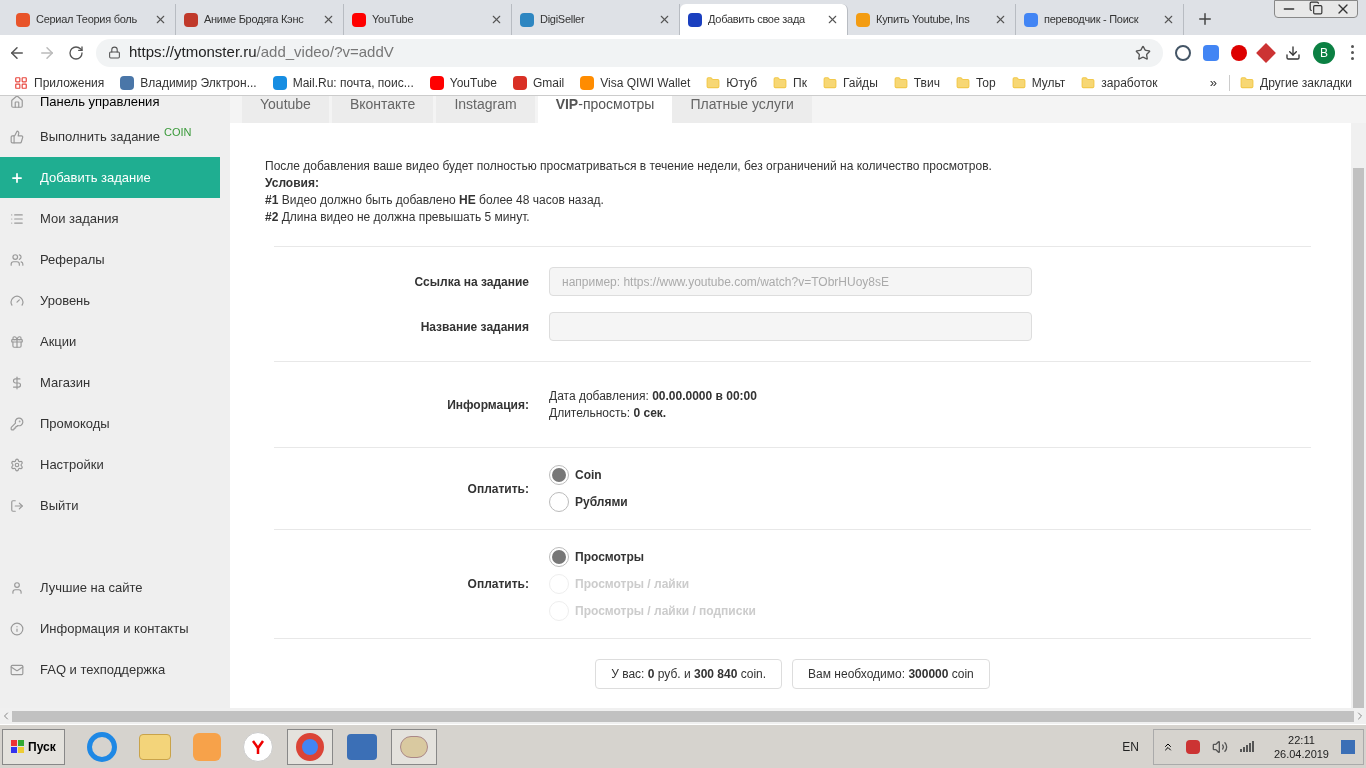 The image size is (1366, 768). Describe the element at coordinates (588, 502) in the screenshot. I see `radio-option: Рублями` at that location.